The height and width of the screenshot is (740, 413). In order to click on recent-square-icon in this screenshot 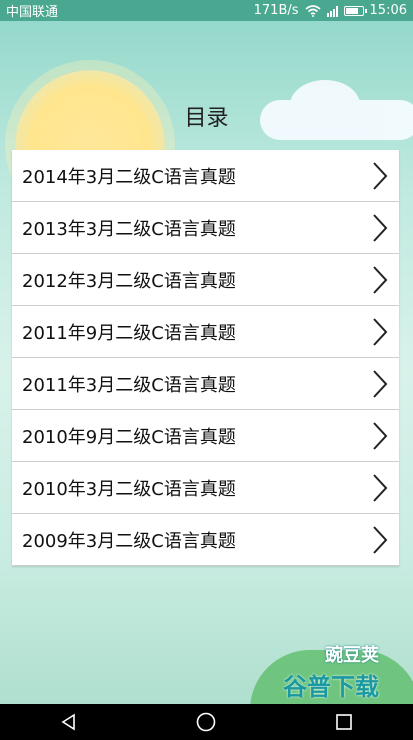, I will do `click(344, 722)`.